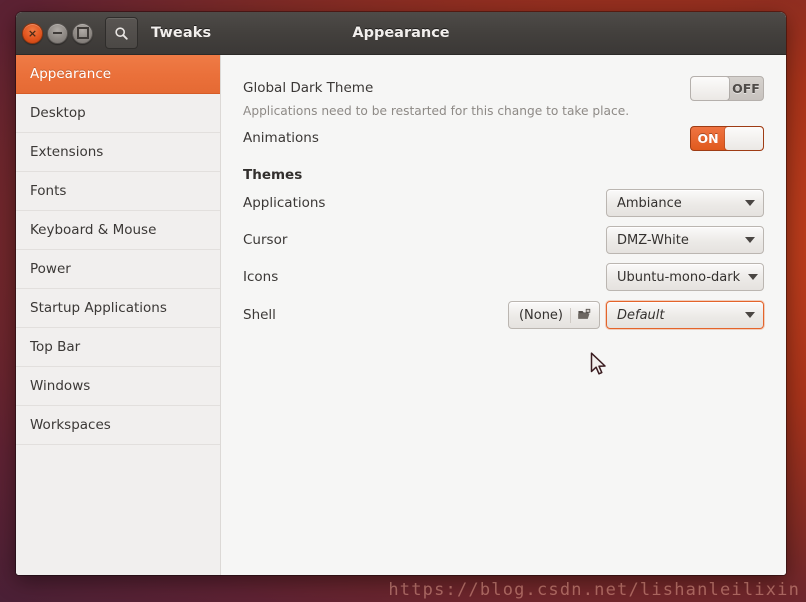 The image size is (806, 602). What do you see at coordinates (50, 269) in the screenshot?
I see `sidebar-item-label: Power` at bounding box center [50, 269].